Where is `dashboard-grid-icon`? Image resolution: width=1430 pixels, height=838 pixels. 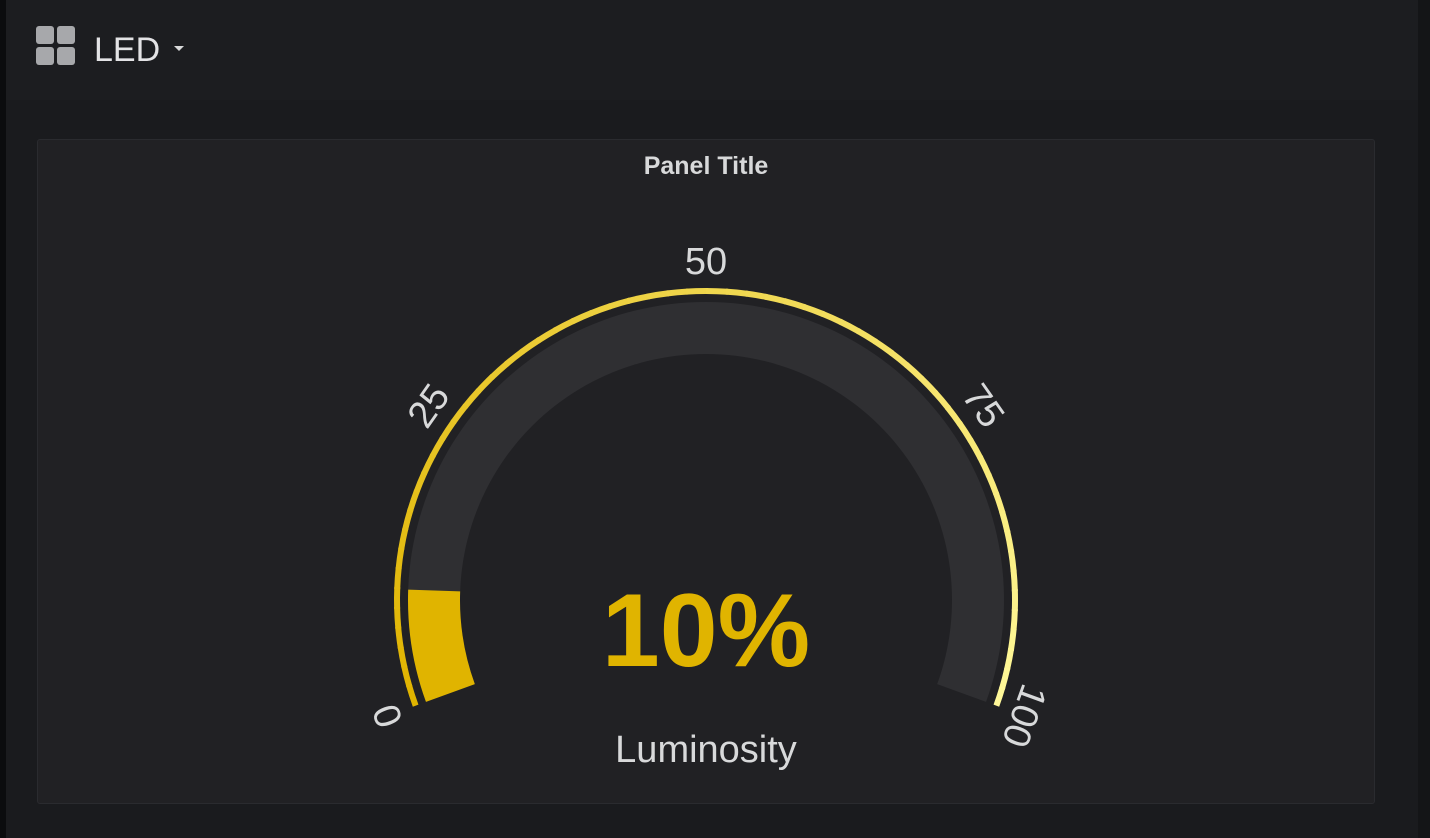 dashboard-grid-icon is located at coordinates (56, 46).